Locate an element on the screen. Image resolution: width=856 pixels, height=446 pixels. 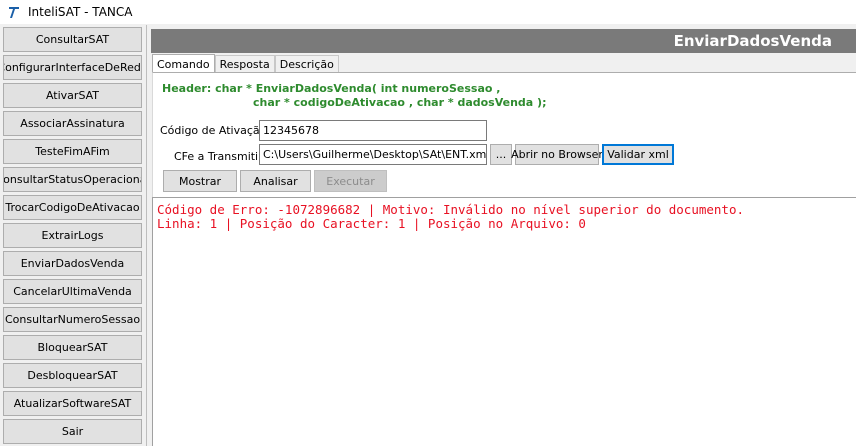
sidebar-item-bloquearsat: BloquearSAT is located at coordinates (72, 347).